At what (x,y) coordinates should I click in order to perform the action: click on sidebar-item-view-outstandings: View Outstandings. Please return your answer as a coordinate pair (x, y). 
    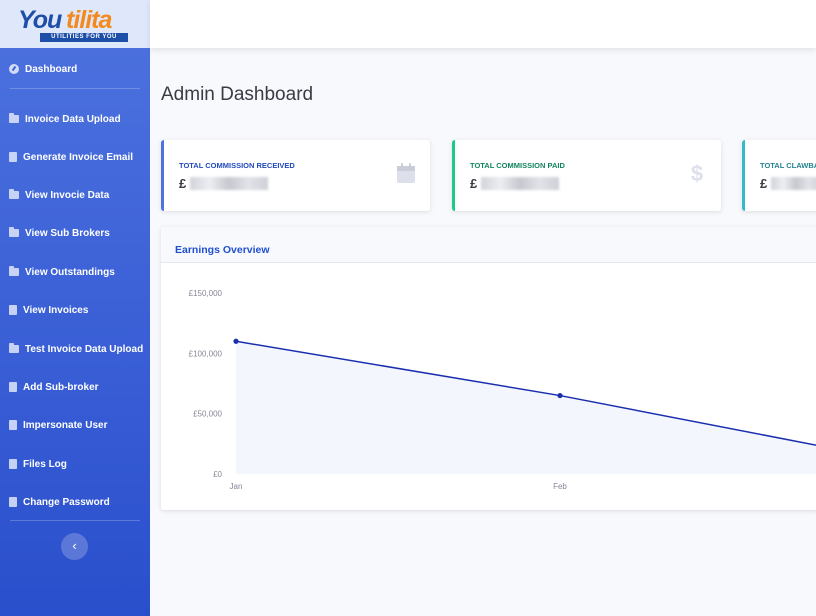
    Looking at the image, I should click on (75, 272).